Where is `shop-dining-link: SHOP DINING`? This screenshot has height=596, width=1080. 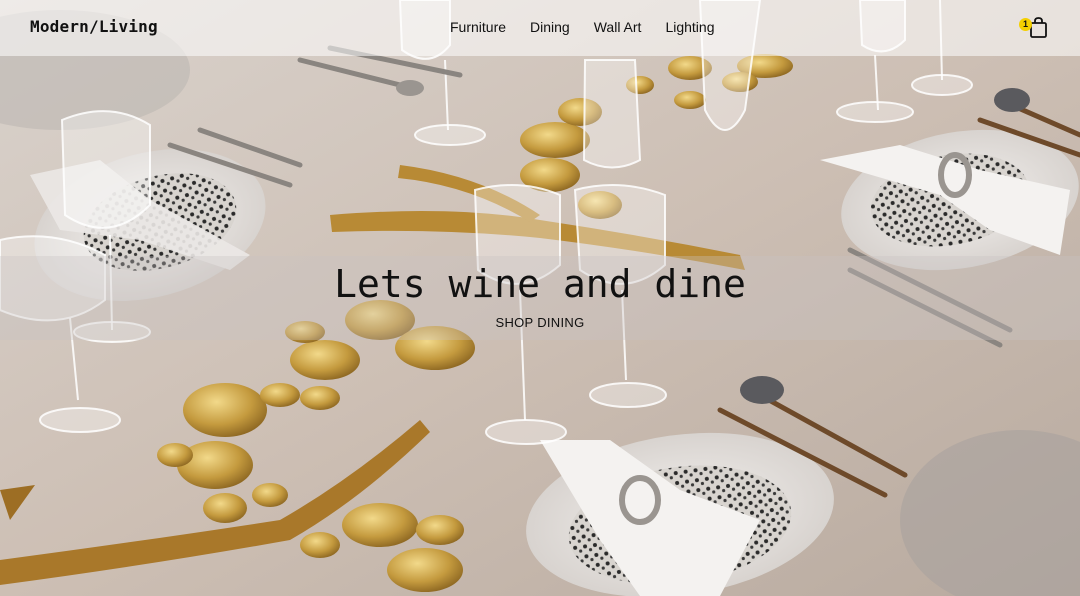
shop-dining-link: SHOP DINING is located at coordinates (539, 322).